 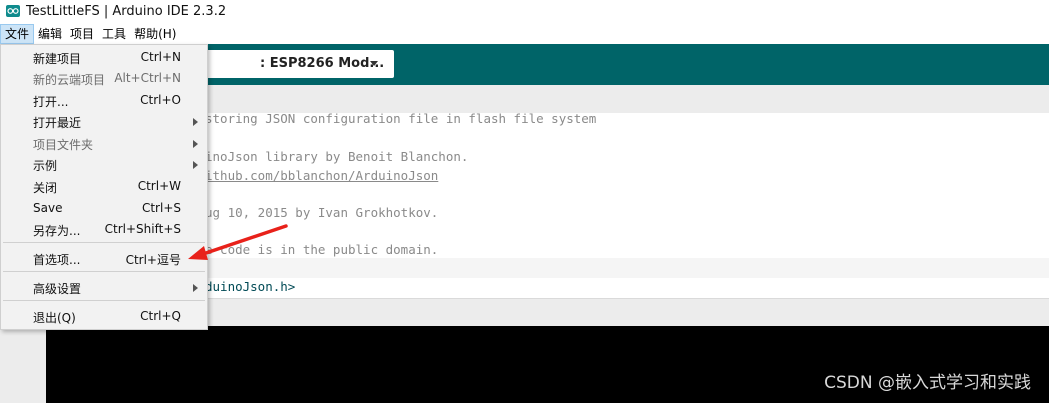 I want to click on menu-item-label: 项目文件夹, so click(x=63, y=145).